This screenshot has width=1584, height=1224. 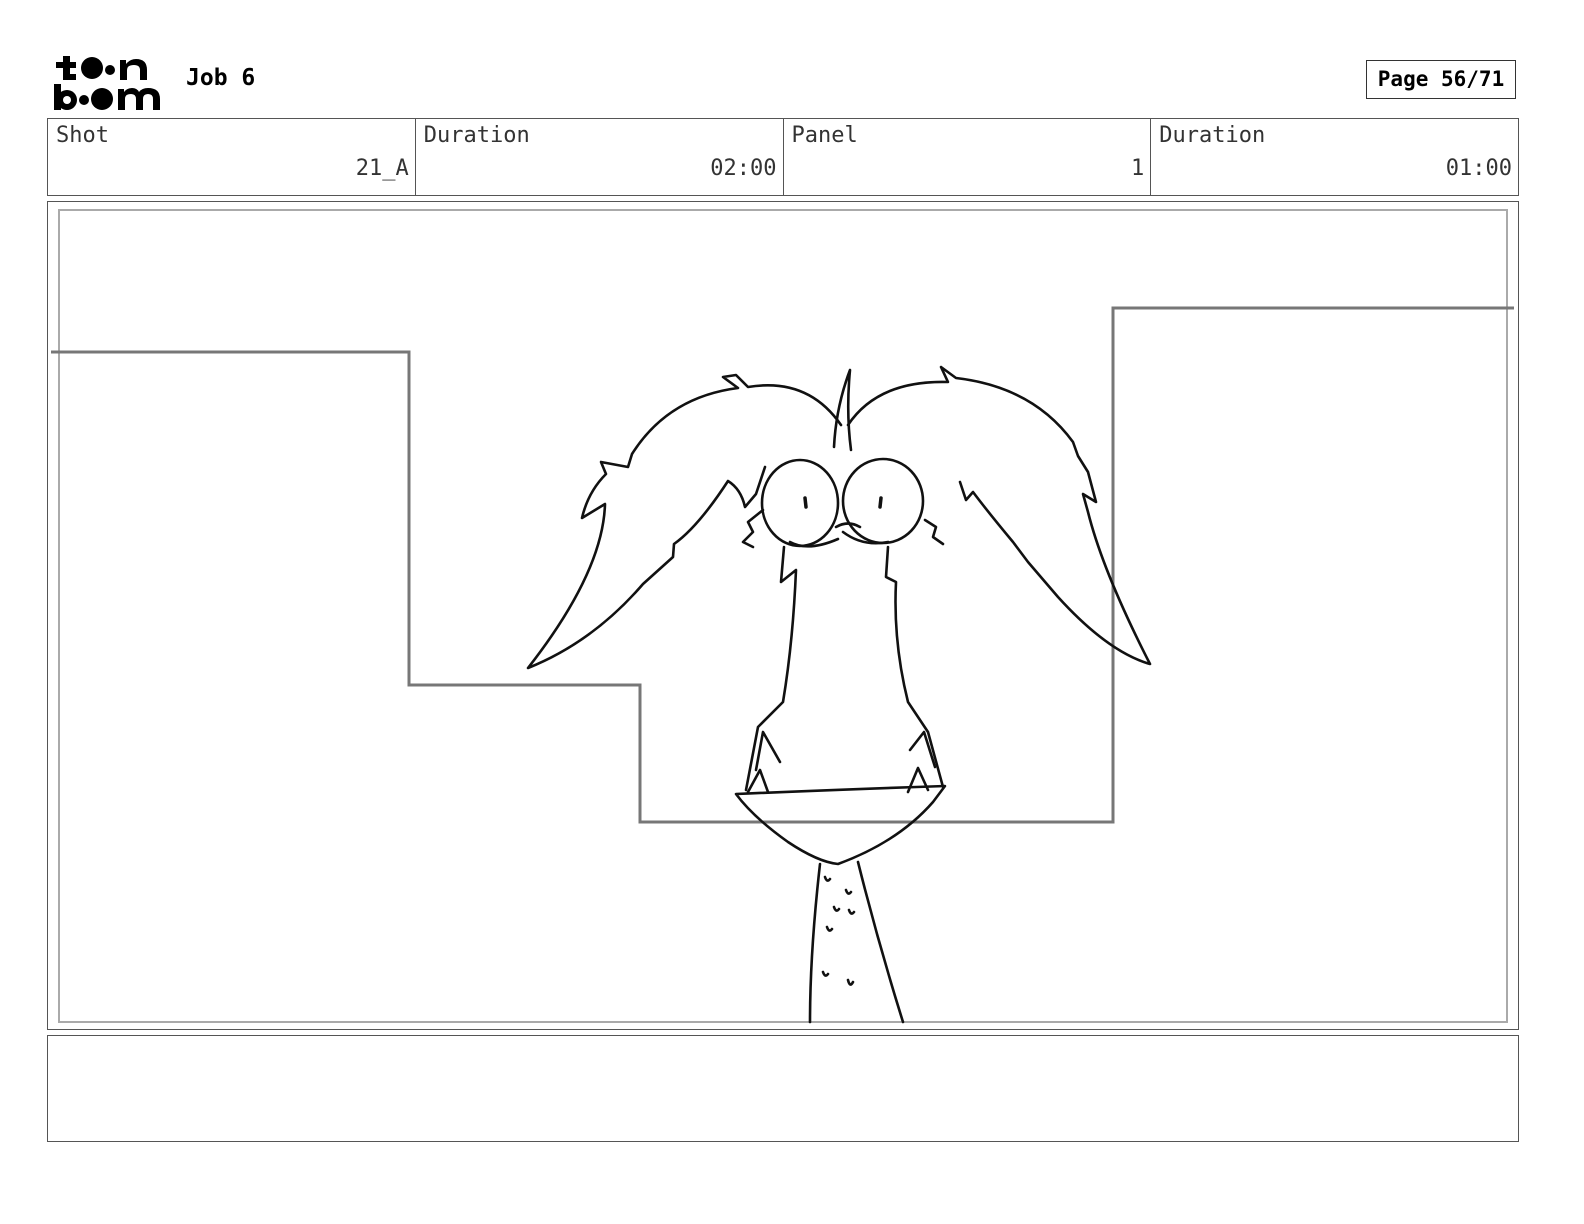 I want to click on toon-boom-logo-icon, so click(x=107, y=83).